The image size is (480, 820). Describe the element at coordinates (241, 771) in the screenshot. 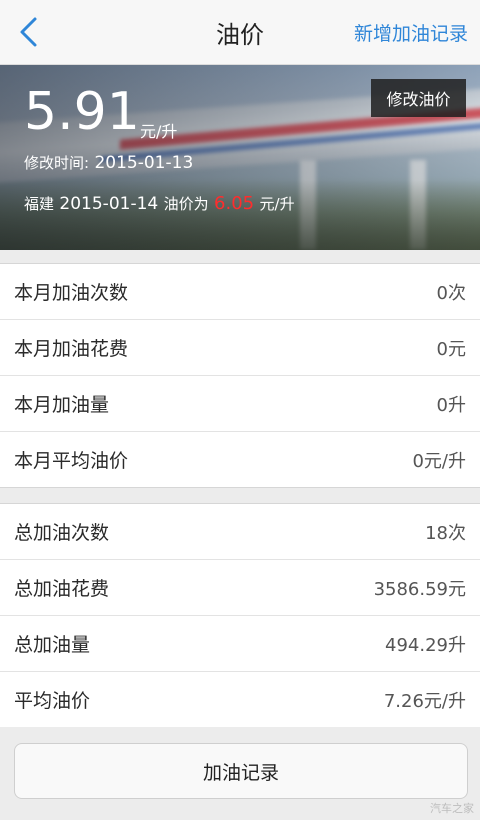

I see `refuel-records-button: 加油记录` at that location.